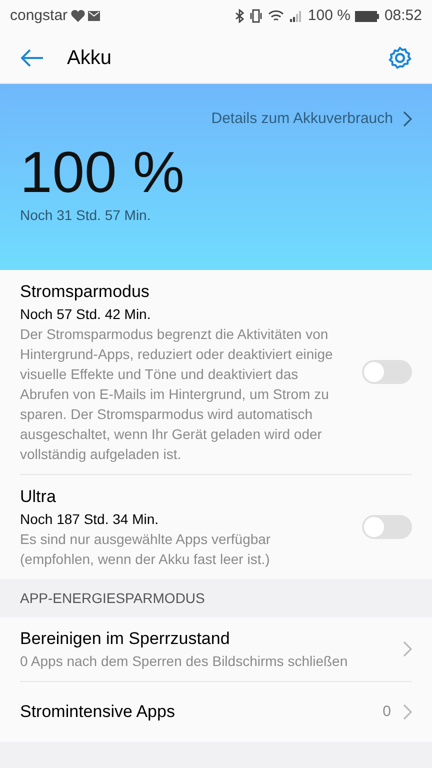  What do you see at coordinates (39, 16) in the screenshot?
I see `carrier-name: congstar` at bounding box center [39, 16].